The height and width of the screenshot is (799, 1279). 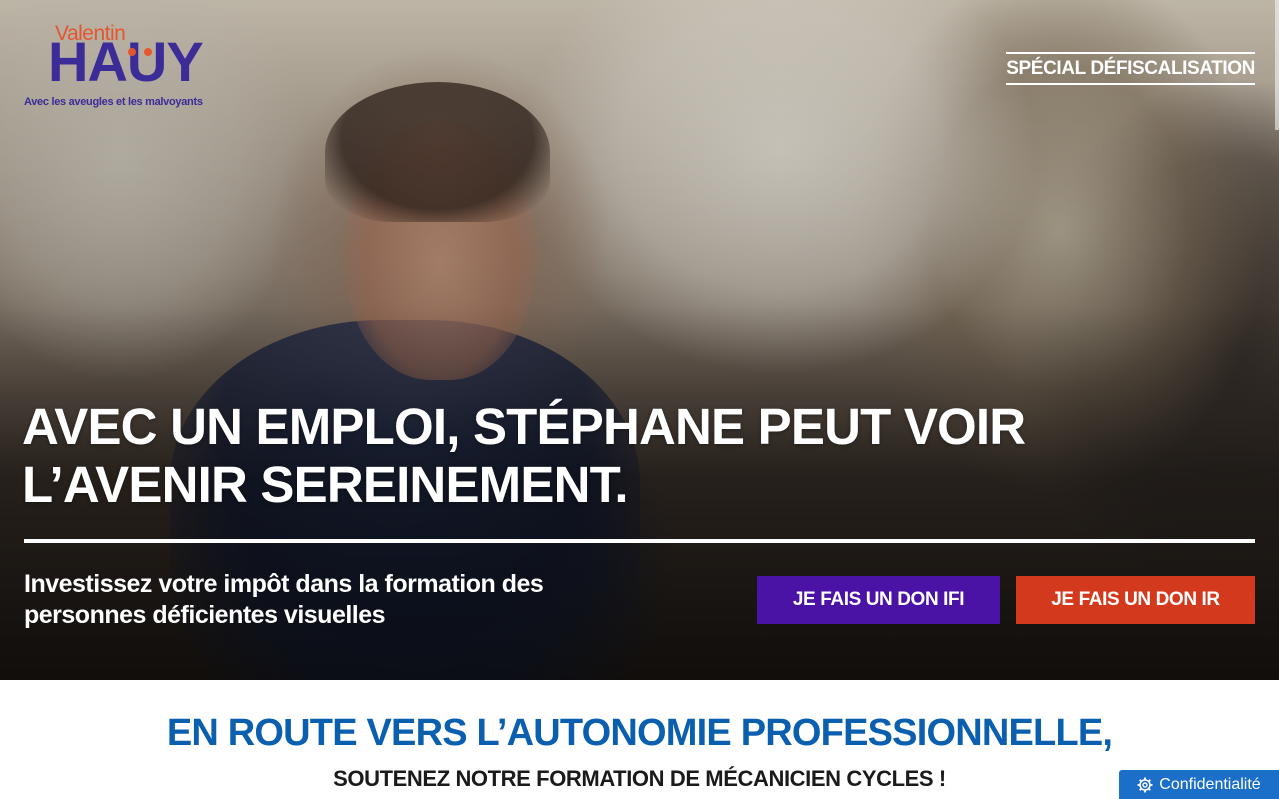 I want to click on gear-icon, so click(x=1145, y=784).